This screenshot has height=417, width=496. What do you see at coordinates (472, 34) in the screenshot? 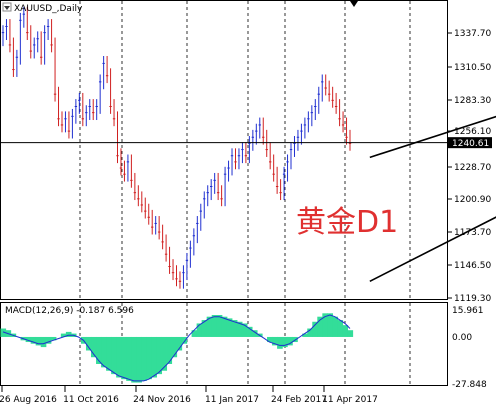
I see `price-tick-label: 1337.70` at bounding box center [472, 34].